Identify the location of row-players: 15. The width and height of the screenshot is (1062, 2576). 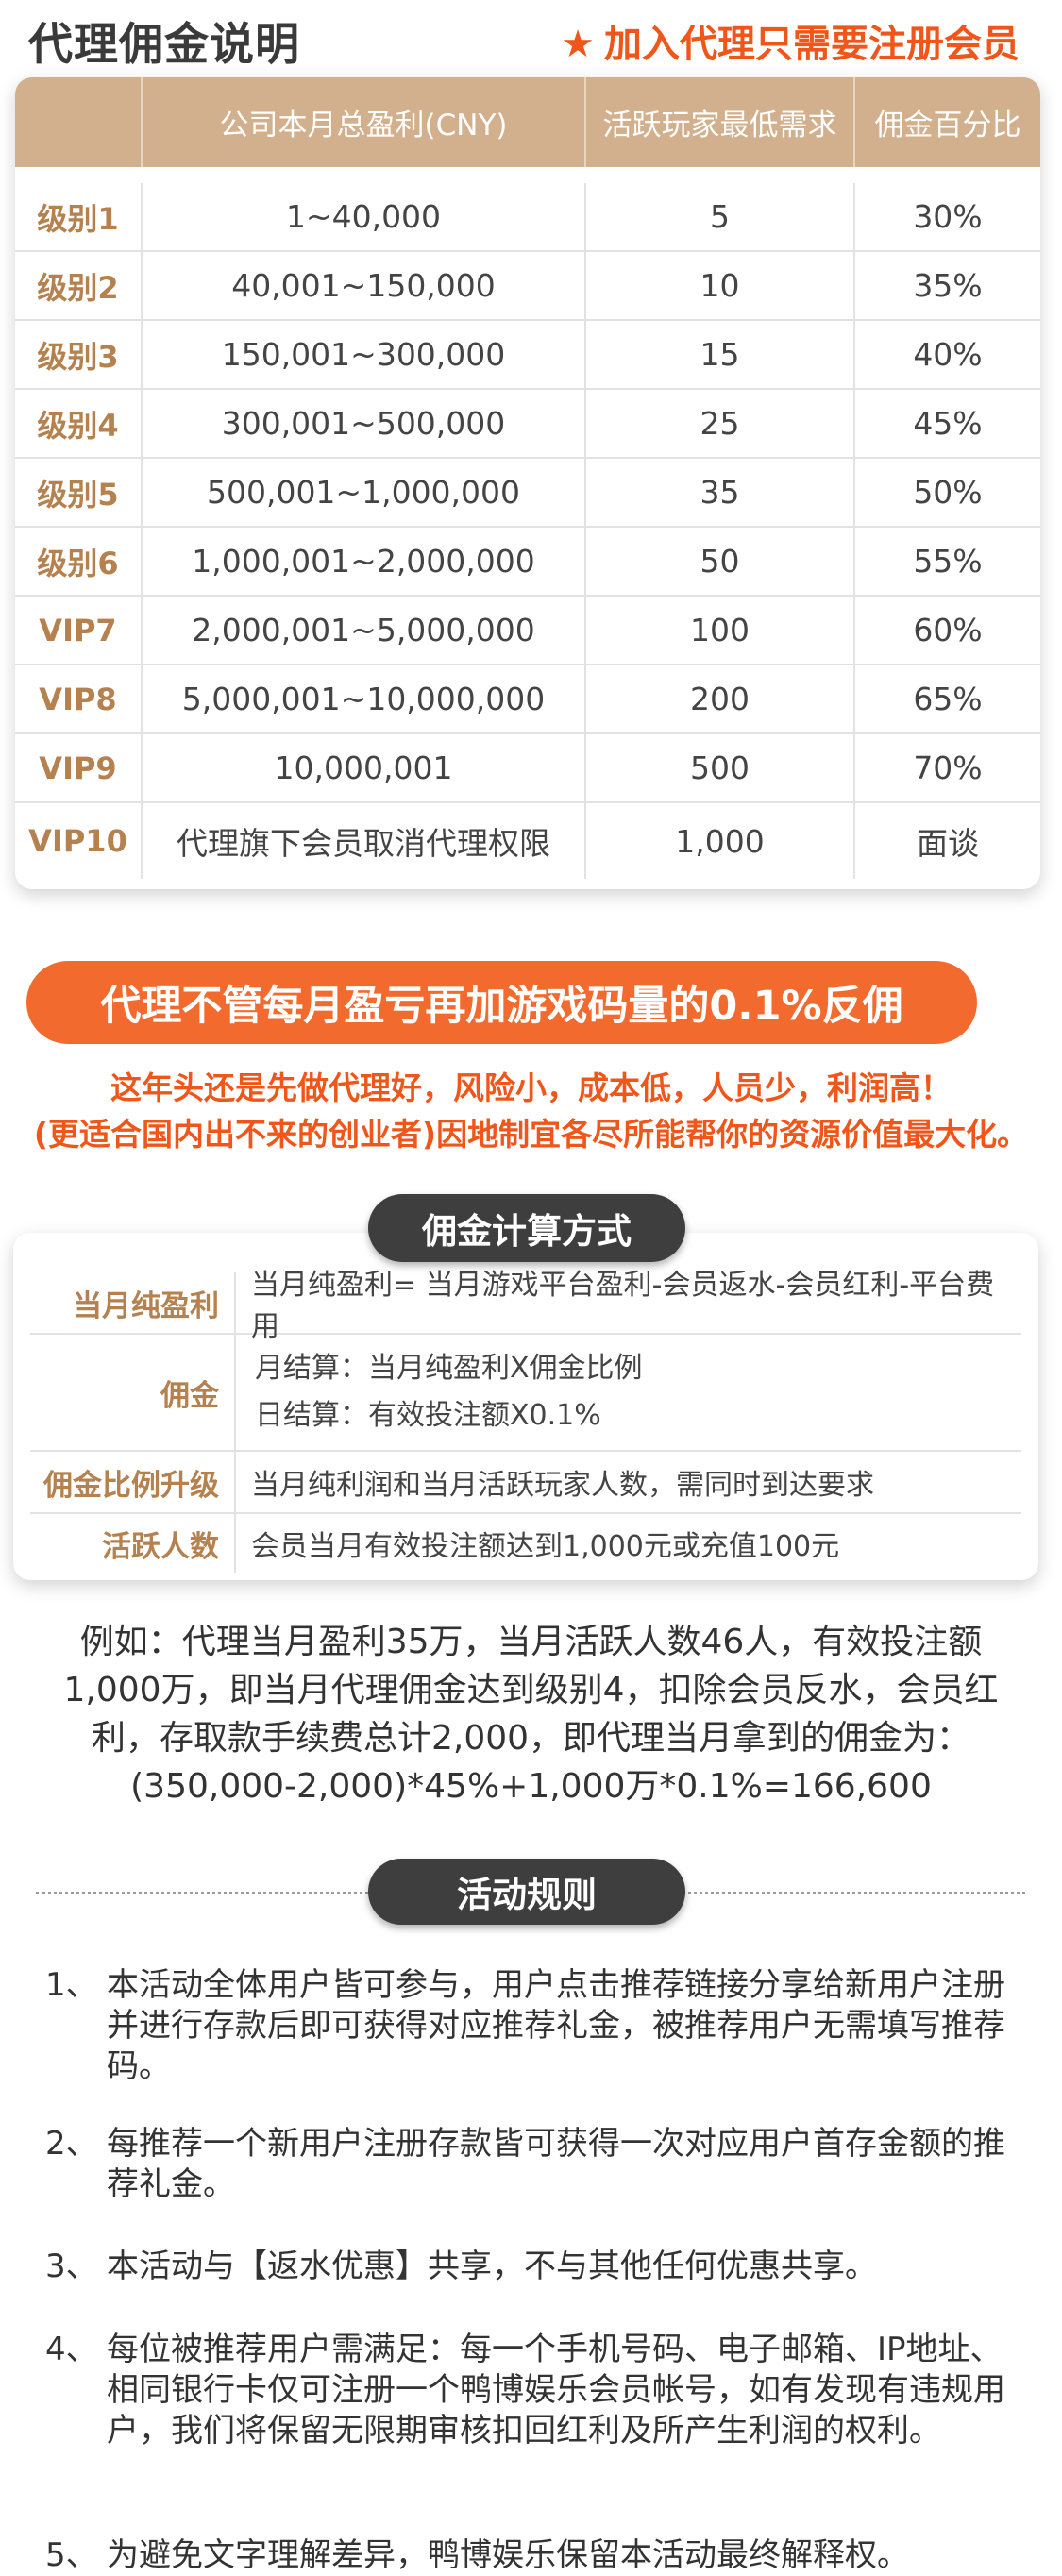
(720, 355).